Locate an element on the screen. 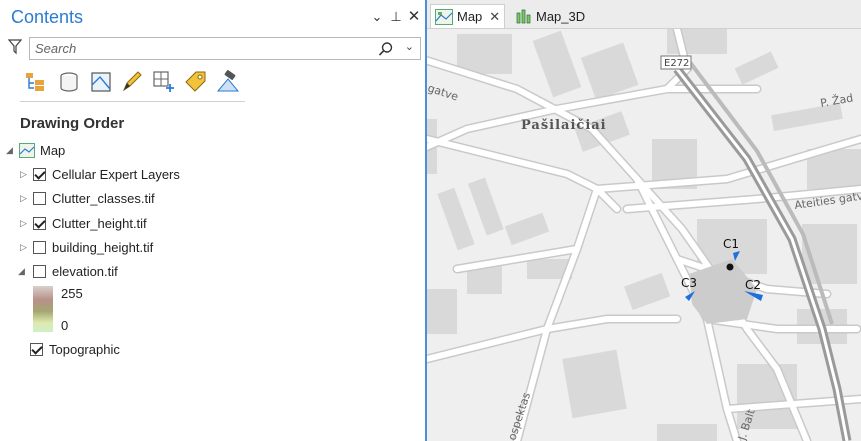 This screenshot has width=861, height=441. highway-shield: E272 is located at coordinates (676, 62).